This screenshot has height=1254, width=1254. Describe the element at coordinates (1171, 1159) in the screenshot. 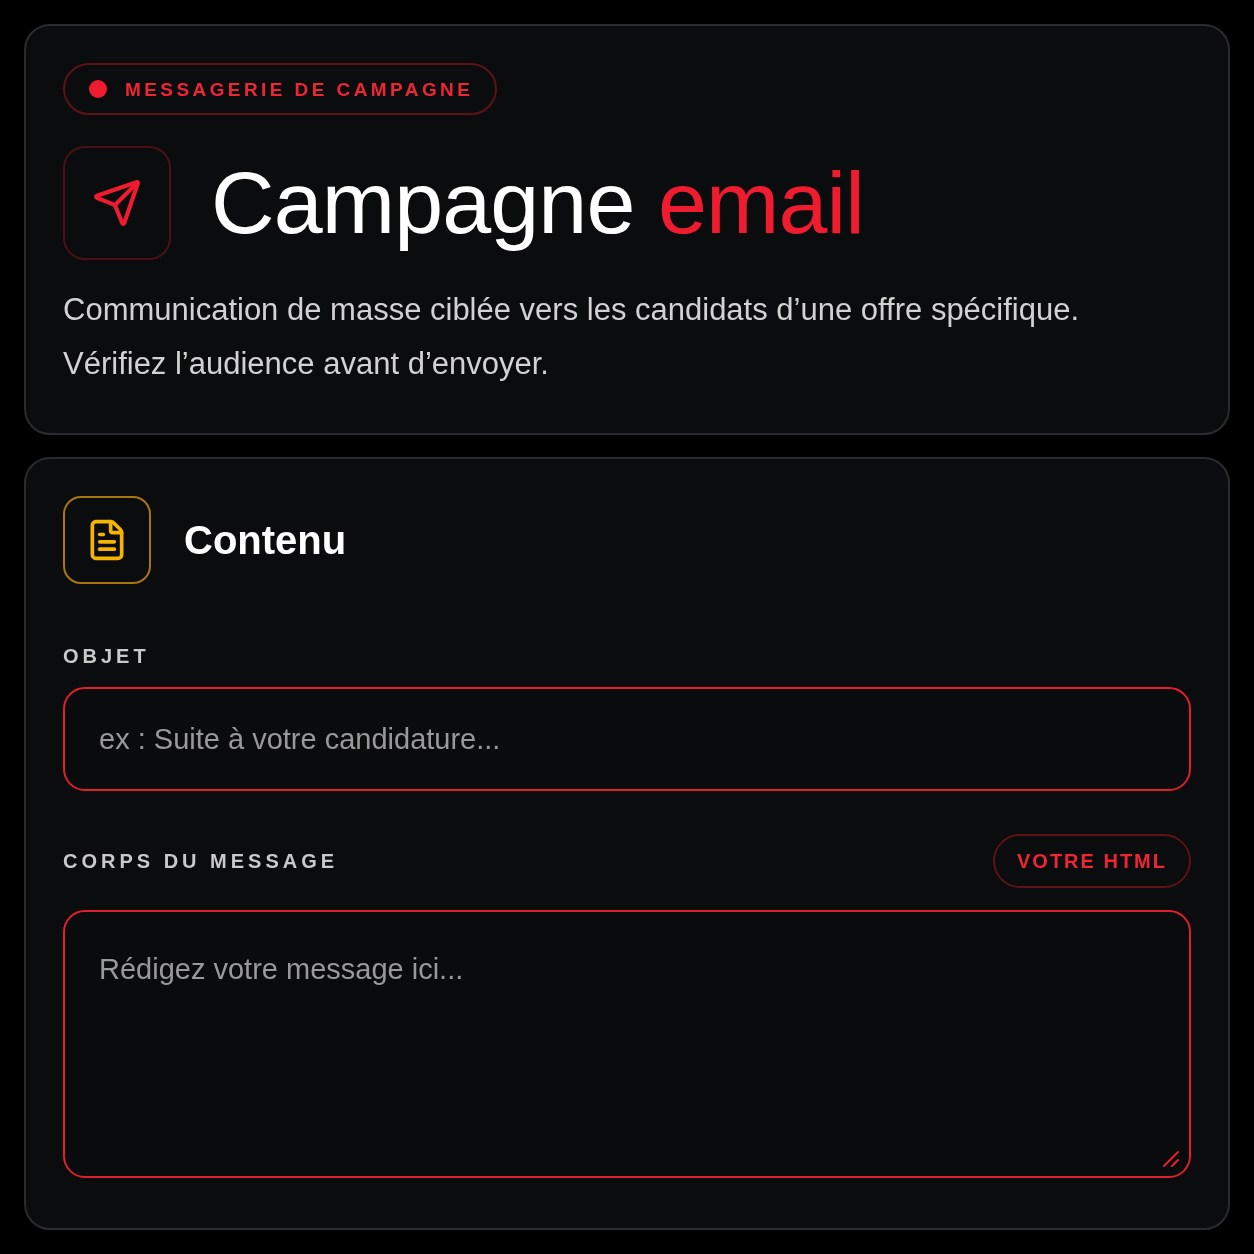

I see `resize-handle-icon` at that location.